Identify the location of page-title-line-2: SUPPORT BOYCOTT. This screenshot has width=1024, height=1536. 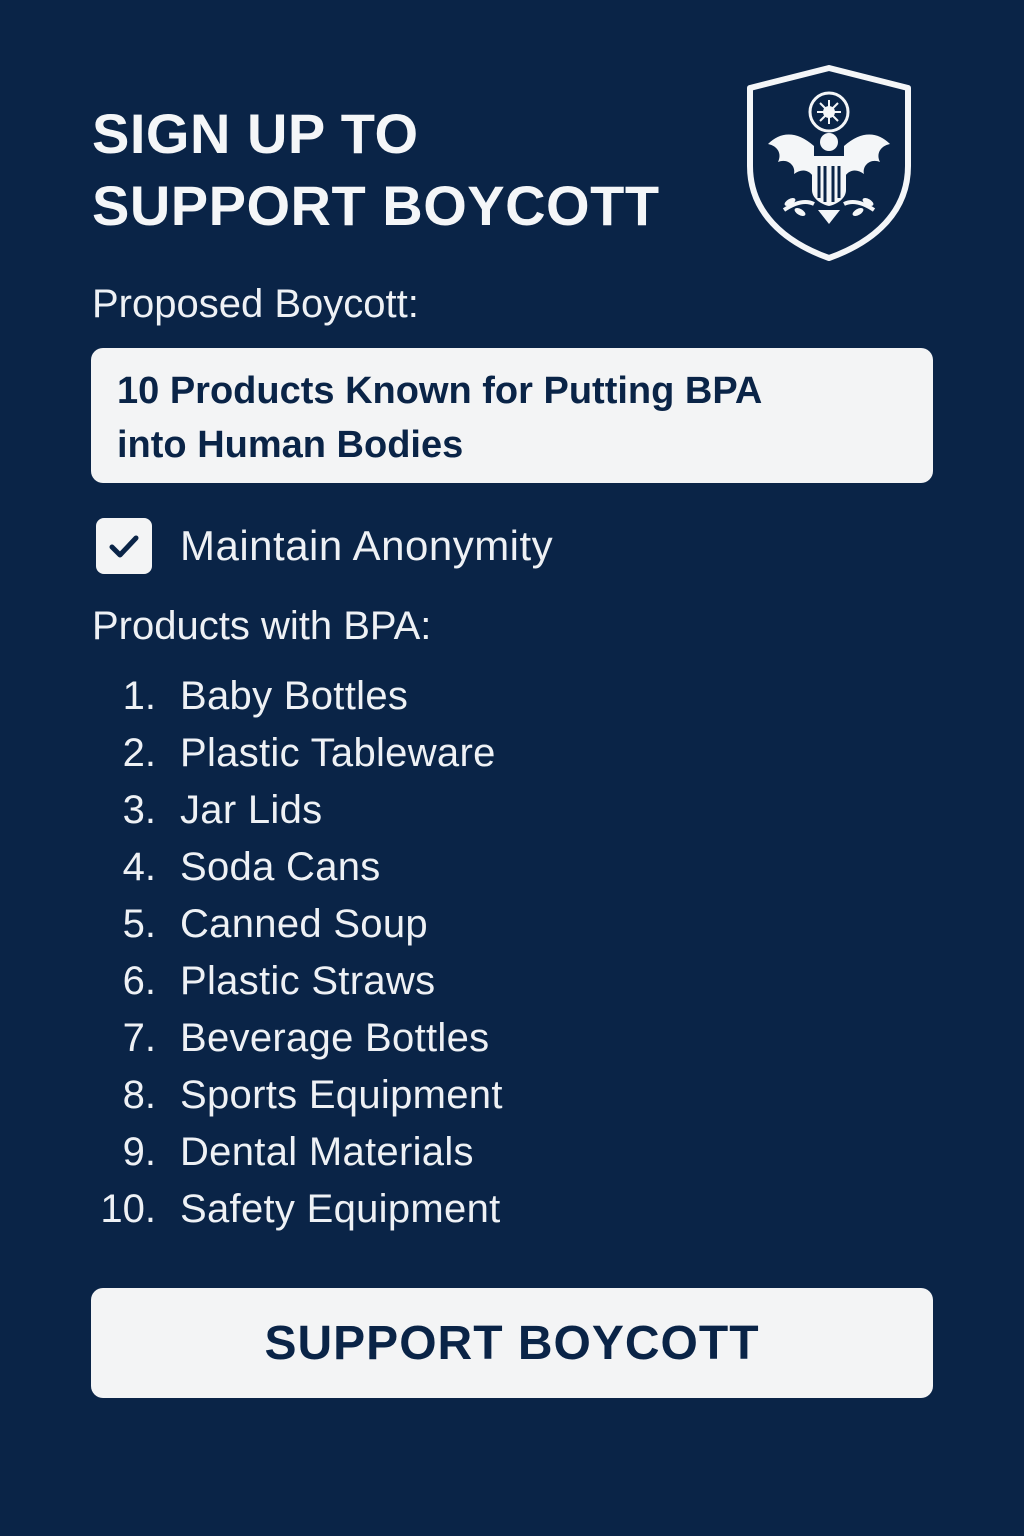
(376, 205).